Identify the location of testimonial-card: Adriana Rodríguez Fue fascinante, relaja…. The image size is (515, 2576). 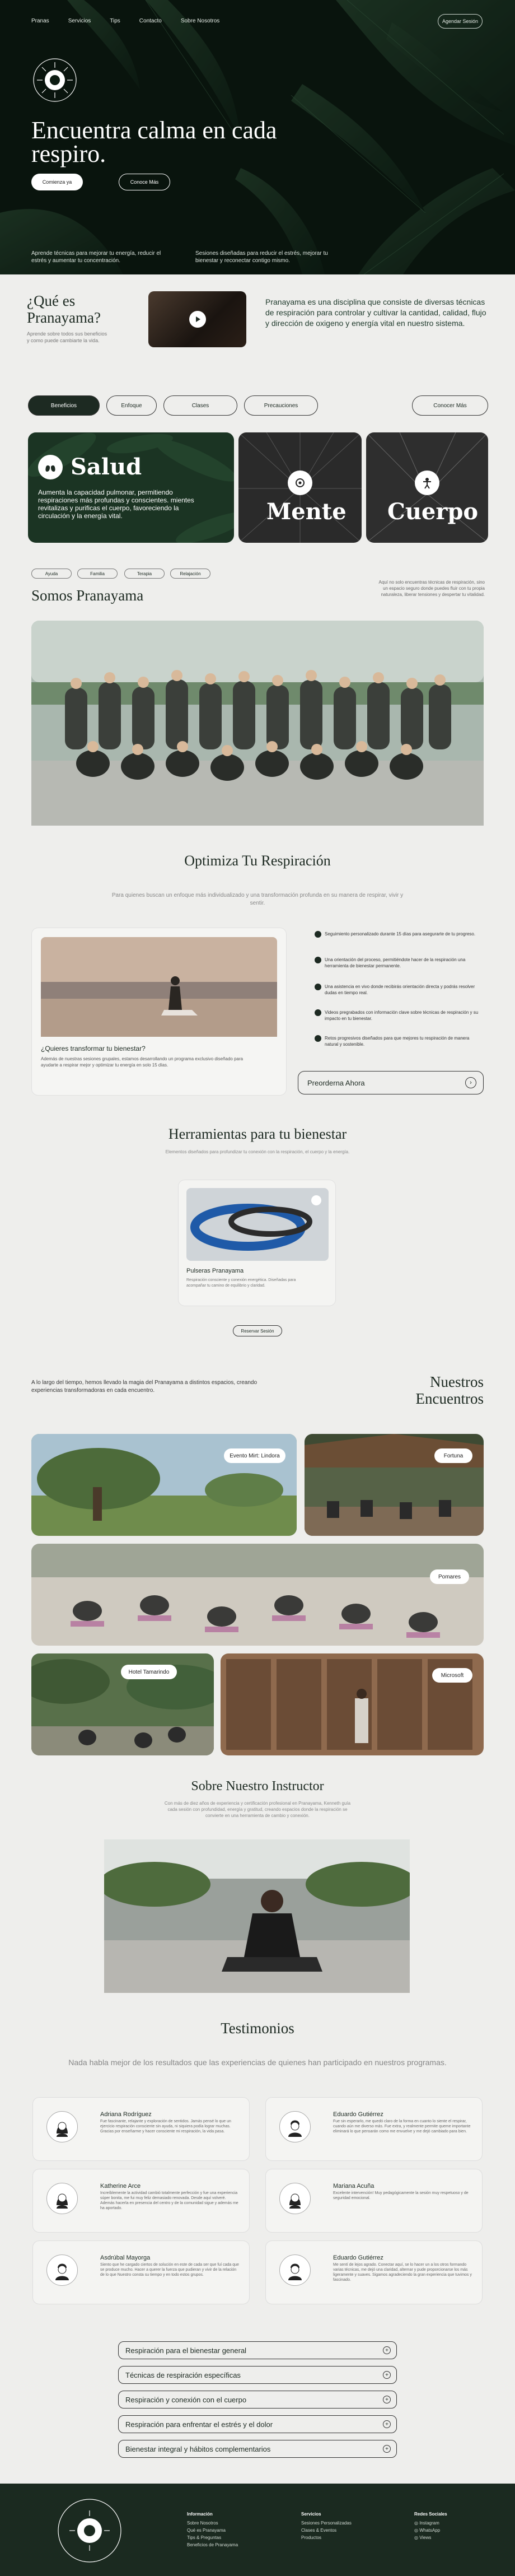
(141, 2129).